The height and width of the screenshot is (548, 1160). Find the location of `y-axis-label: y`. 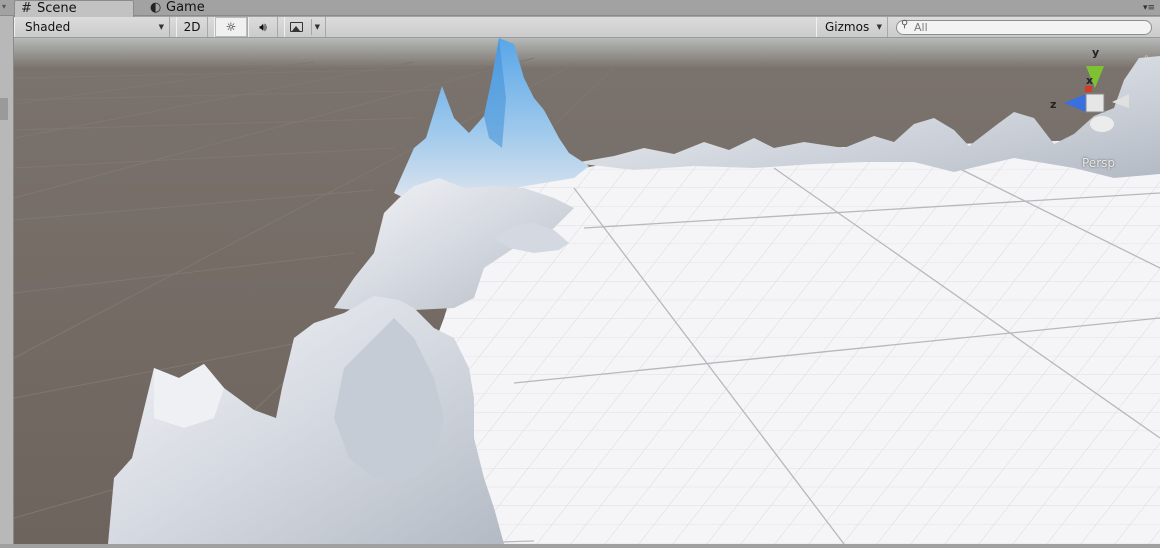

y-axis-label: y is located at coordinates (1096, 52).